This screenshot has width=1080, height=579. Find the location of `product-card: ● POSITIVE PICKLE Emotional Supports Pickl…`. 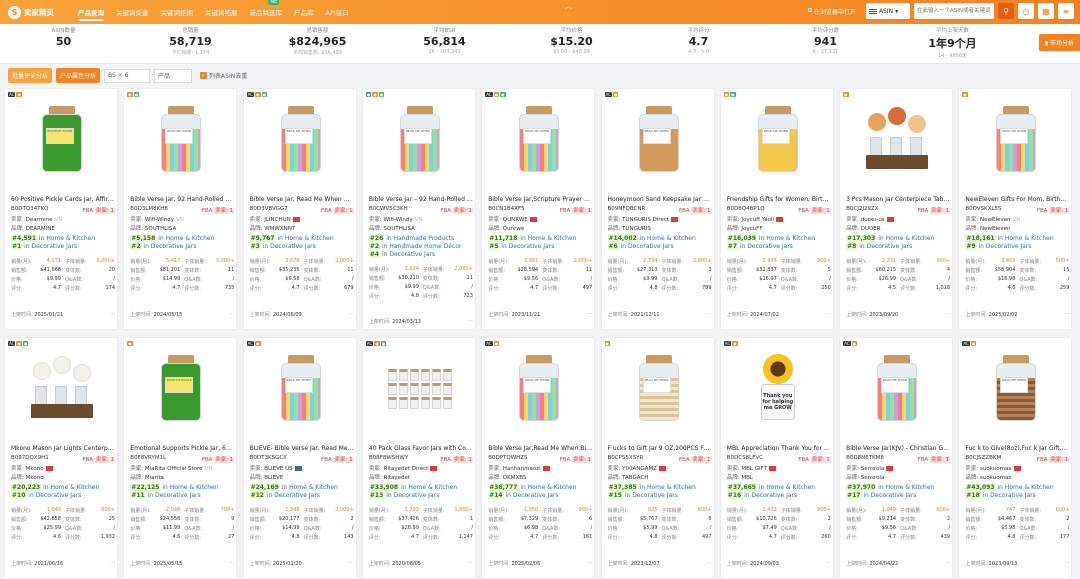

product-card: ● POSITIVE PICKLE Emotional Supports Pickl… is located at coordinates (180, 458).